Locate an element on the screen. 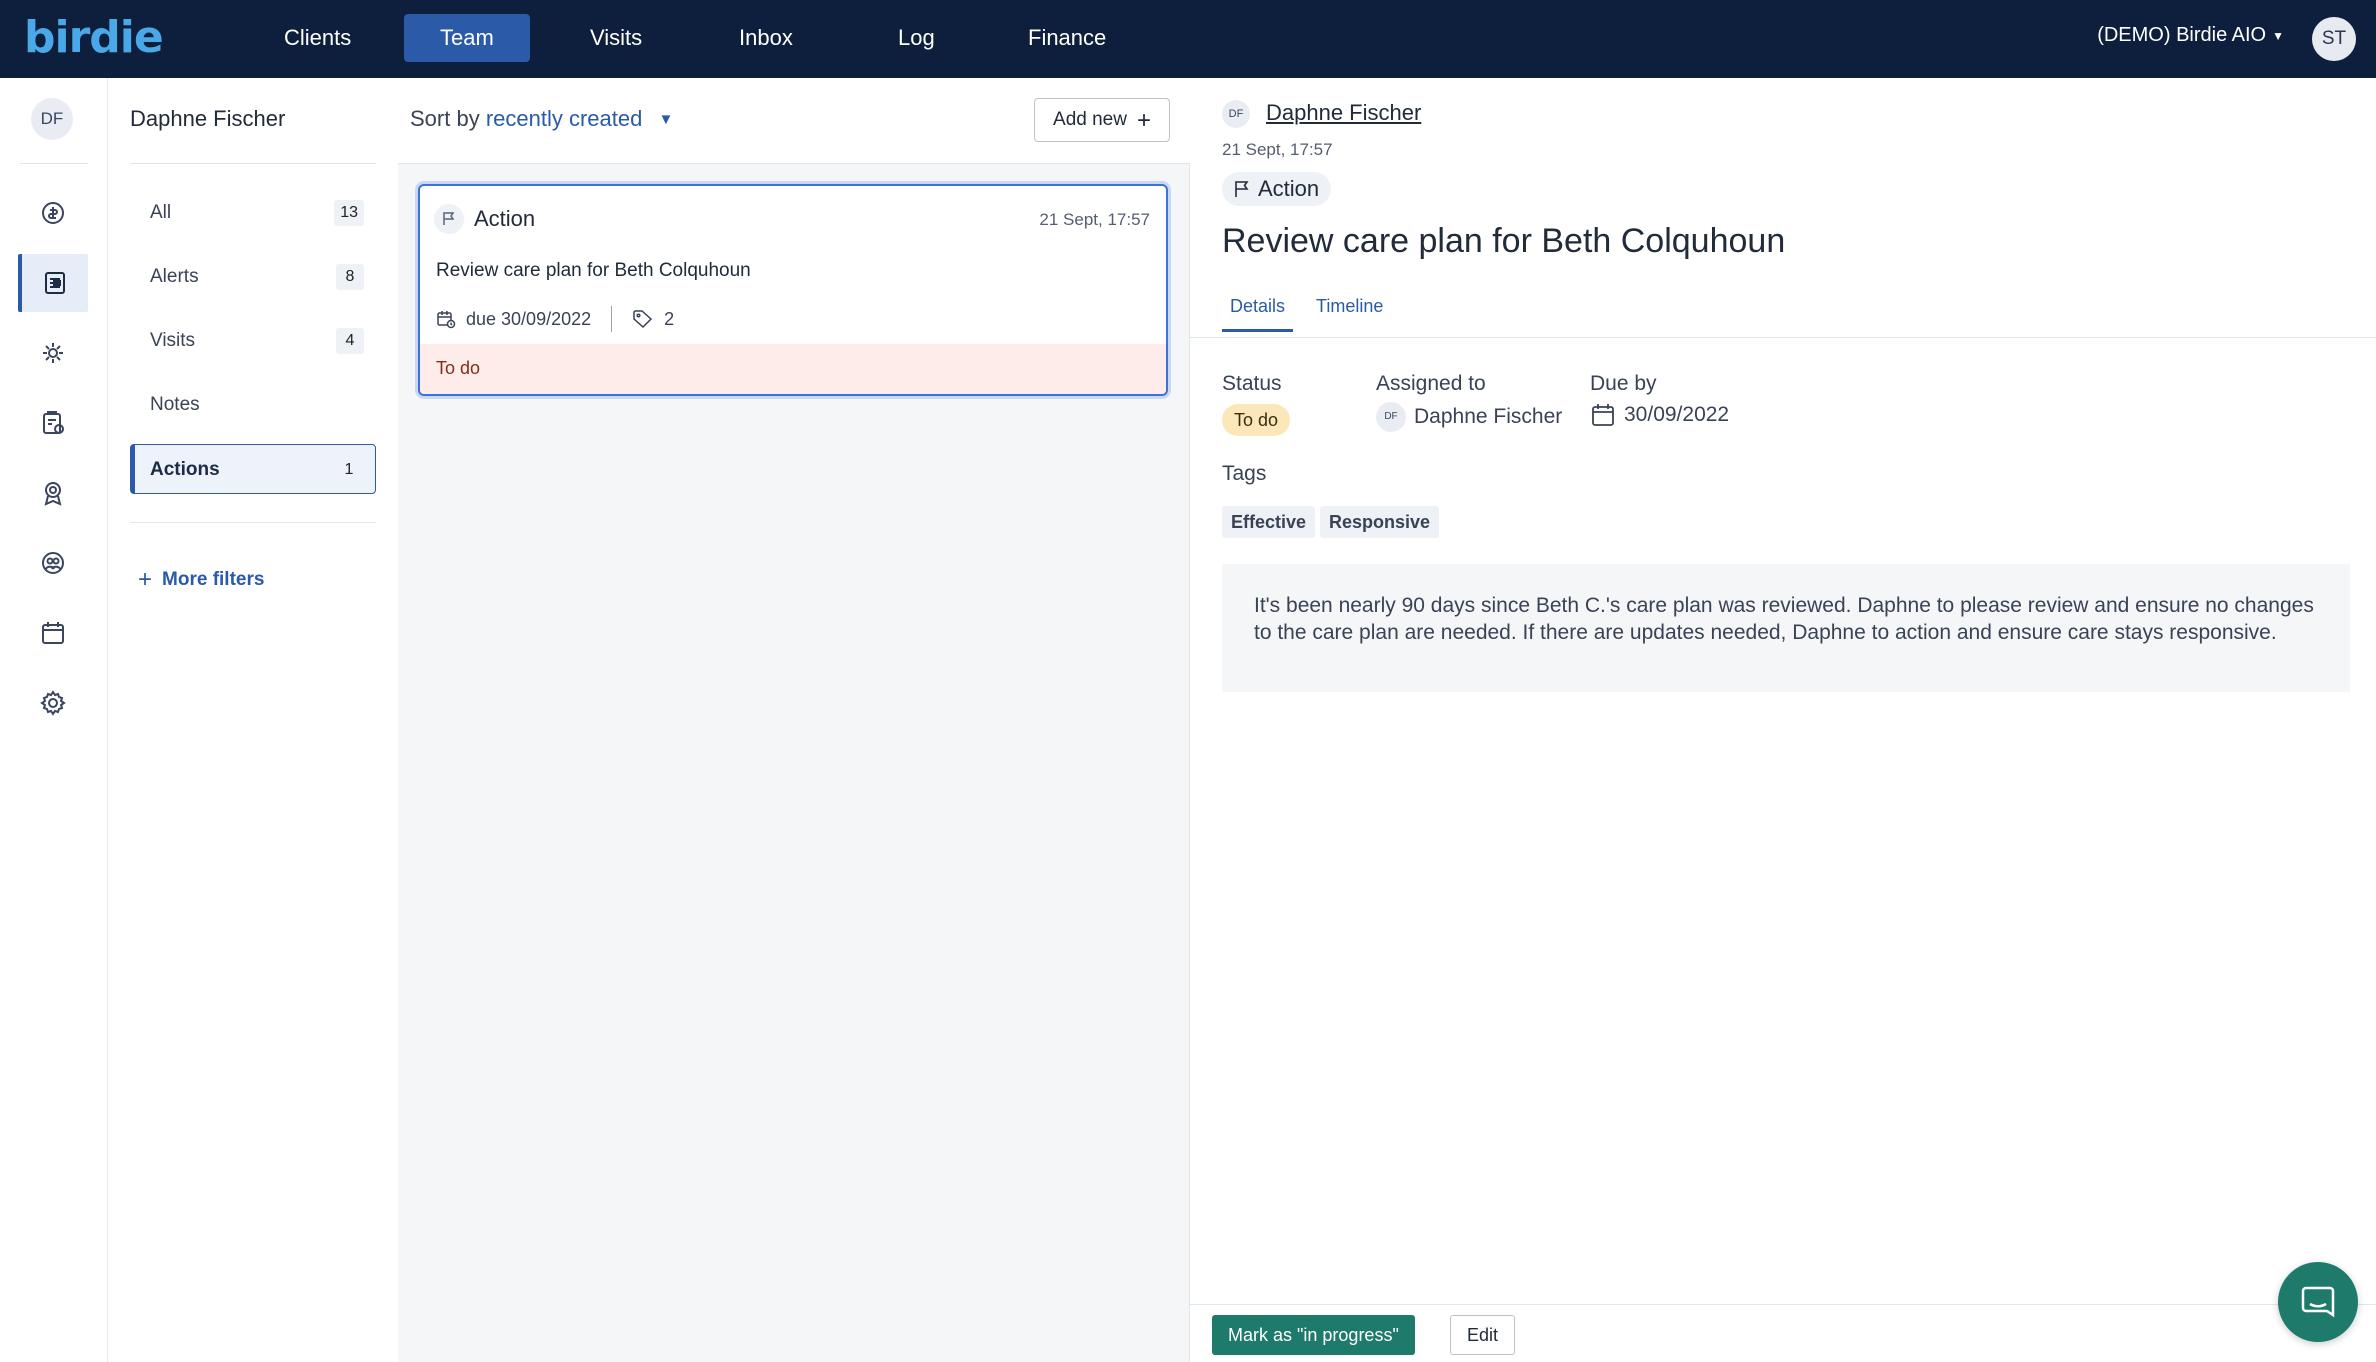 The width and height of the screenshot is (2376, 1362). organisation-selector: (DEMO) Birdie AIO ▼ is located at coordinates (2190, 35).